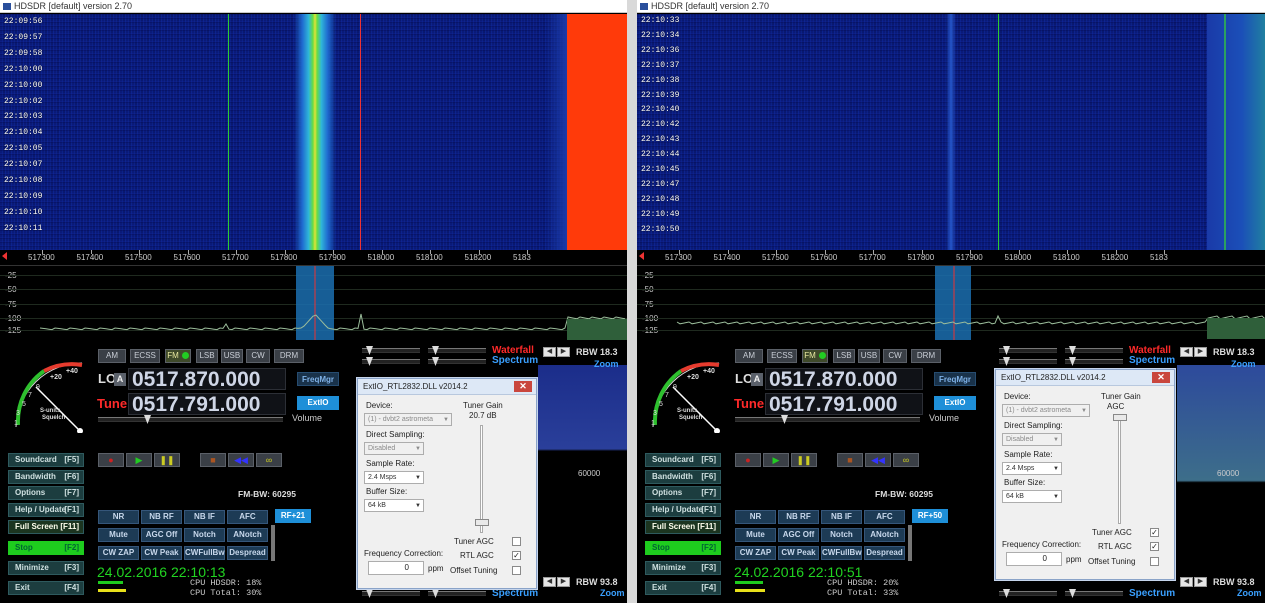 Image resolution: width=1265 pixels, height=603 pixels. I want to click on stop-tape-button: ■, so click(850, 460).